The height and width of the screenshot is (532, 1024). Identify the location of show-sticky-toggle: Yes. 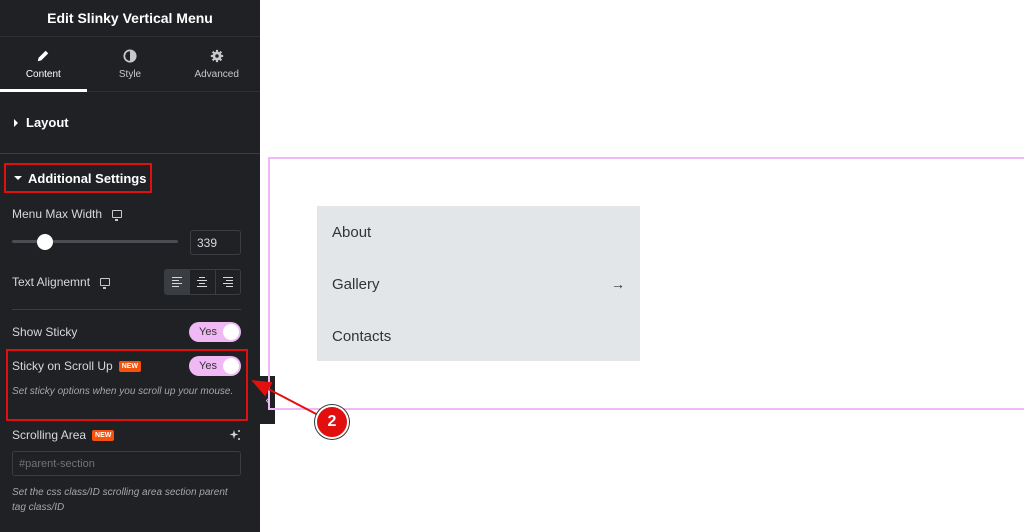
(215, 332).